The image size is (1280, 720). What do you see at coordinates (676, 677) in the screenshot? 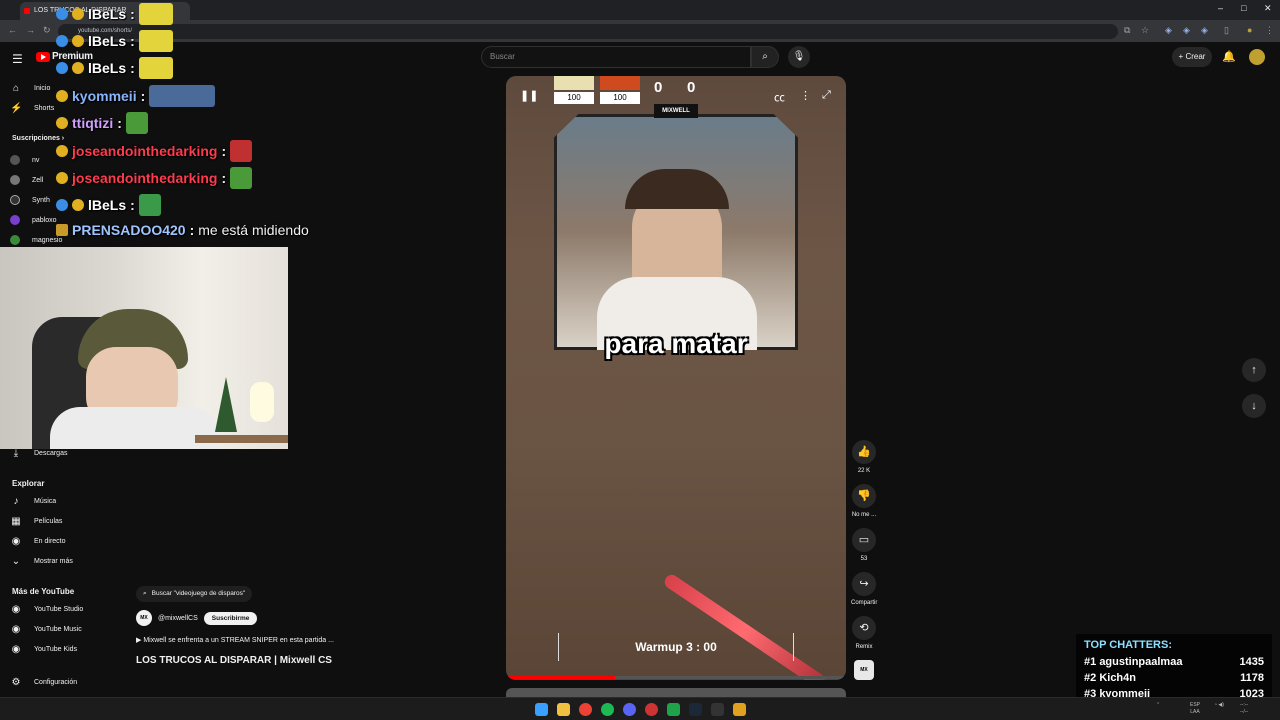
I see `video-progress-bar` at bounding box center [676, 677].